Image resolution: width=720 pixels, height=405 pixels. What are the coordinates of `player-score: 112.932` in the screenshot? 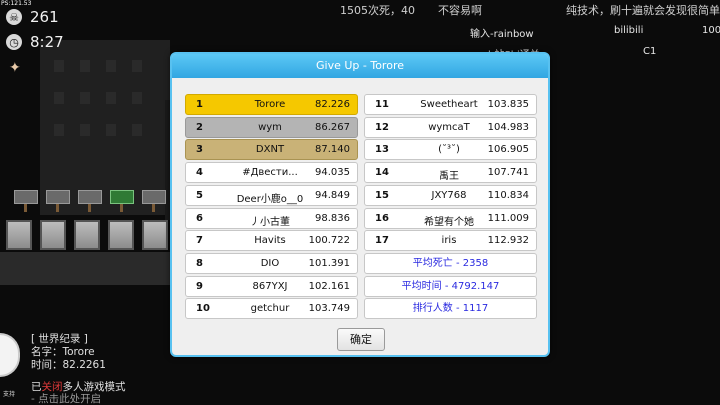 It's located at (508, 241).